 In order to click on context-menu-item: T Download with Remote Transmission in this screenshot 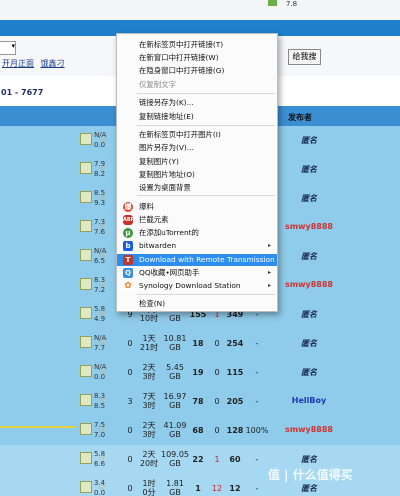, I will do `click(197, 260)`.